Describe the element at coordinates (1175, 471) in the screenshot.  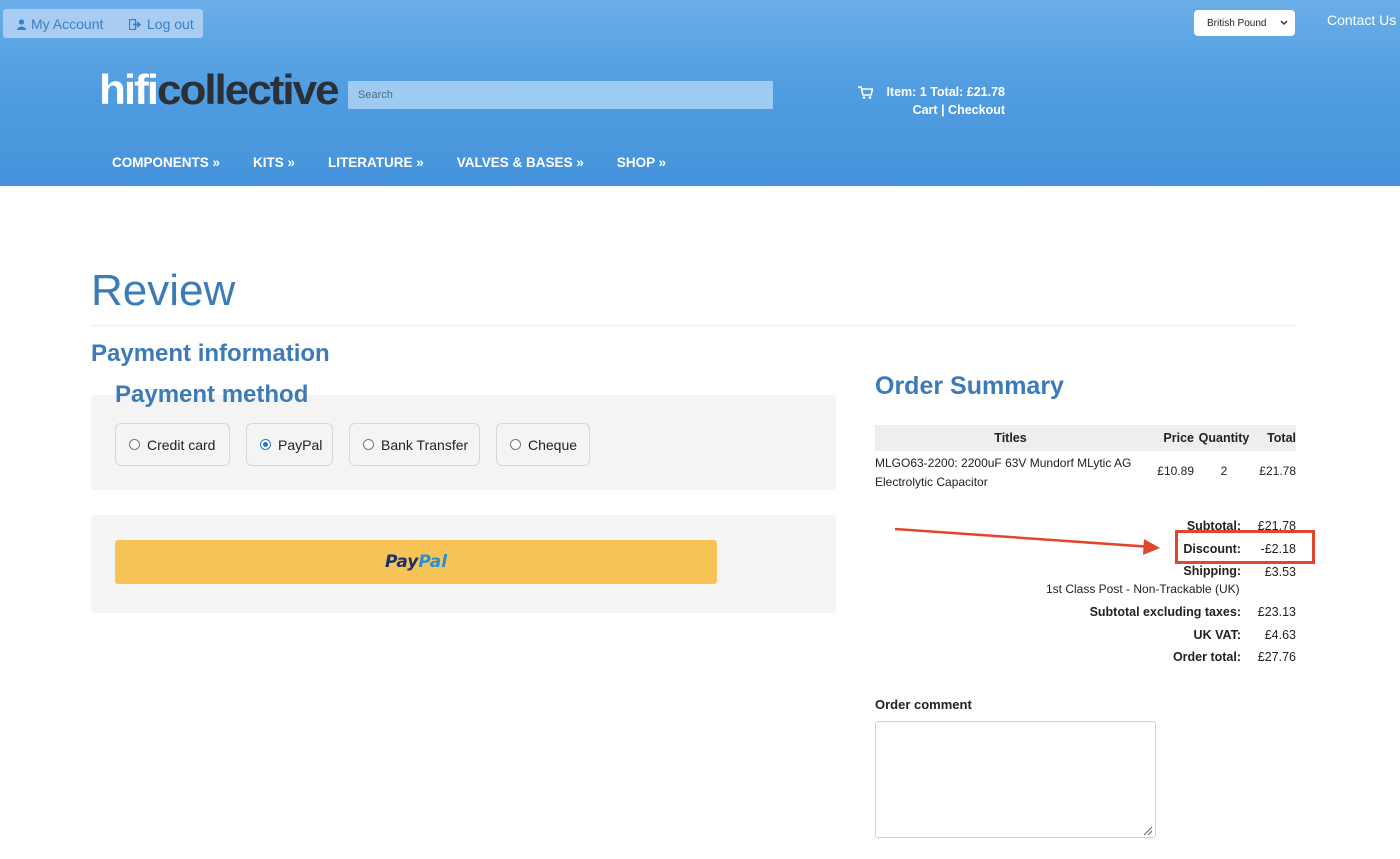
I see `item-price: £10.89` at that location.